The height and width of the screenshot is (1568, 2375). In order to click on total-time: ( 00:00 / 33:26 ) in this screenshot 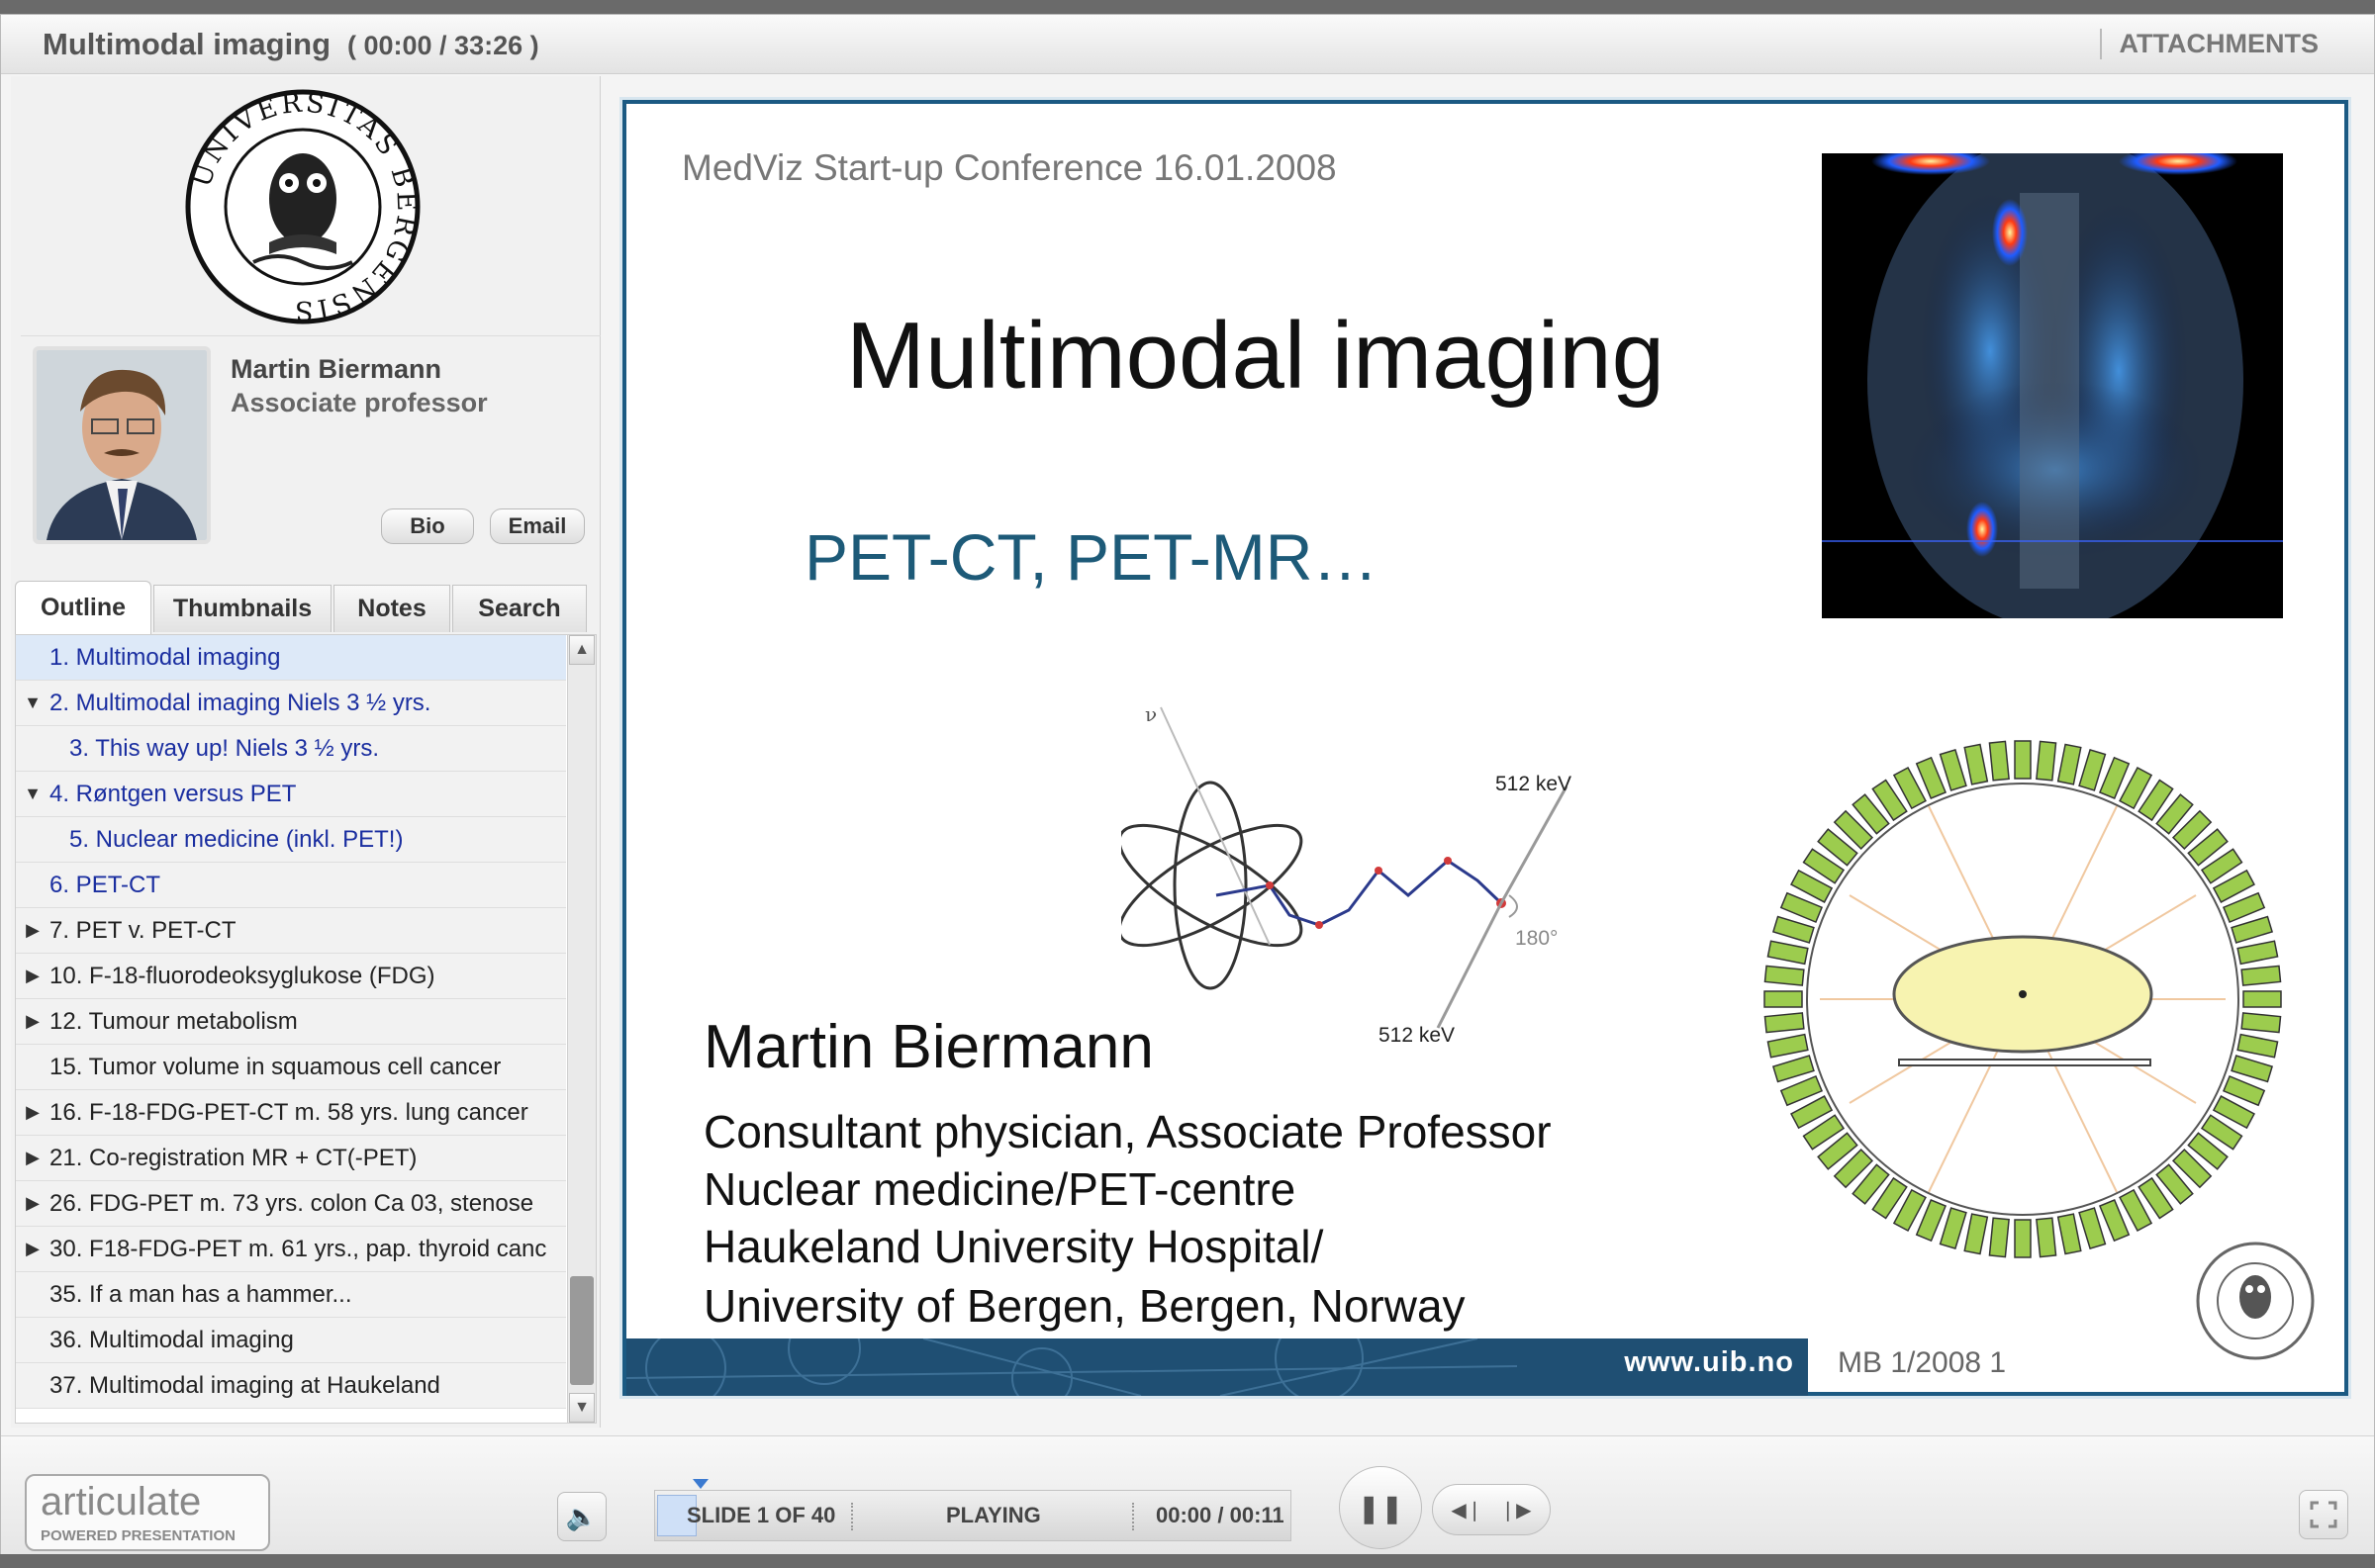, I will do `click(443, 45)`.